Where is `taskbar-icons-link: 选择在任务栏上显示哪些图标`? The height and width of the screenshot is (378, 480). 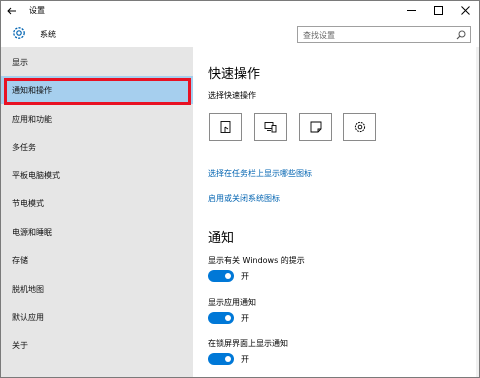 taskbar-icons-link: 选择在任务栏上显示哪些图标 is located at coordinates (260, 173).